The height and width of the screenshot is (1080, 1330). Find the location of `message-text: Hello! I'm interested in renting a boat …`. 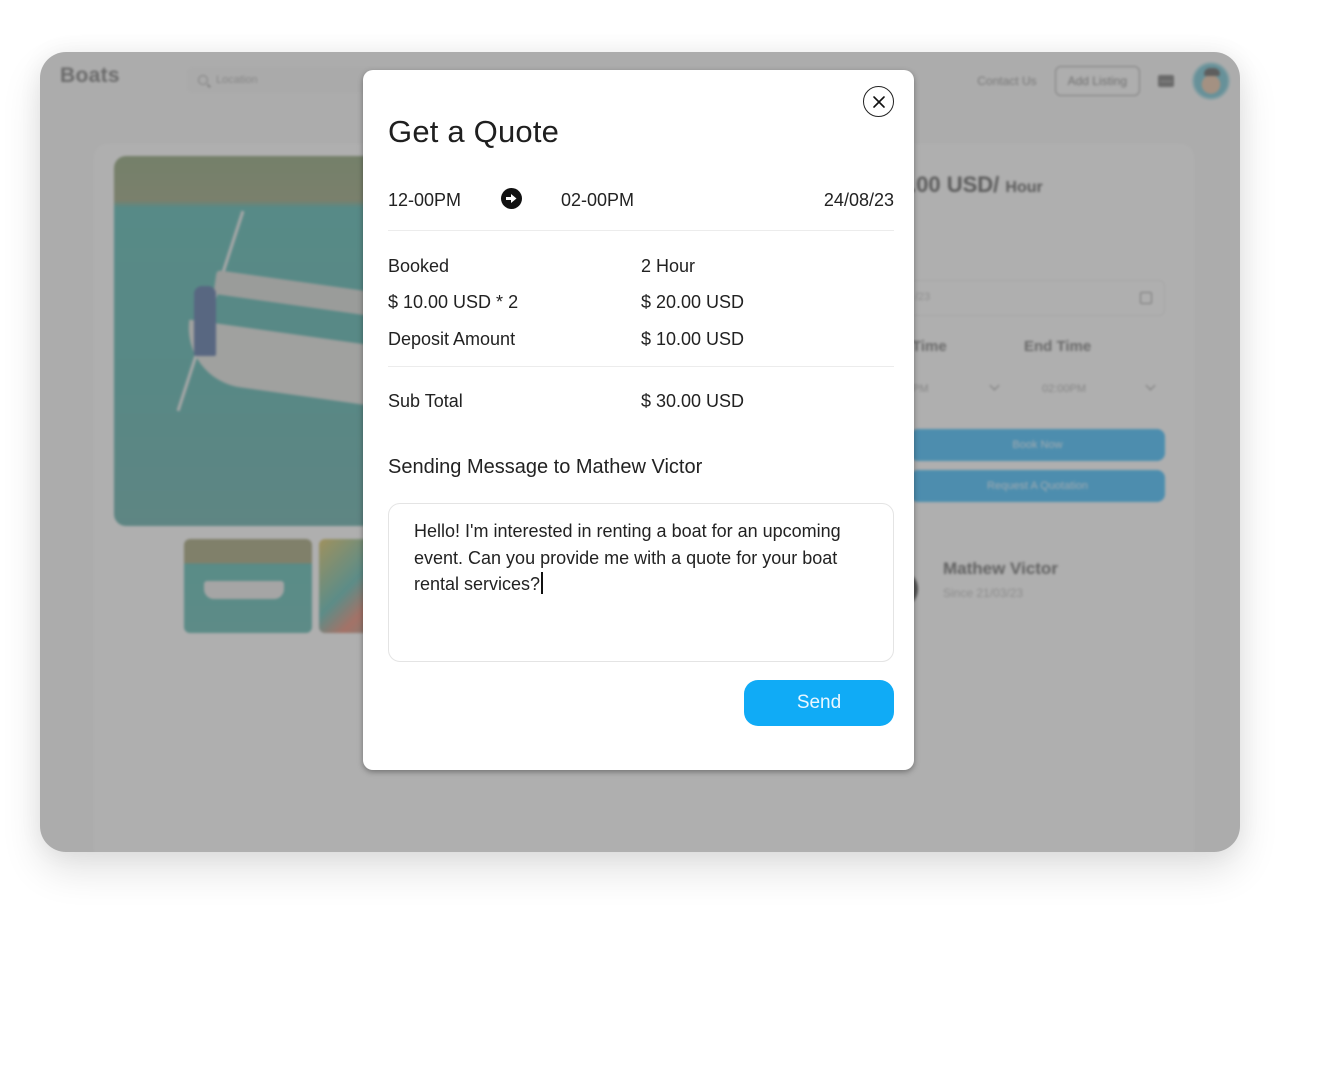

message-text: Hello! I'm interested in renting a boat … is located at coordinates (627, 557).